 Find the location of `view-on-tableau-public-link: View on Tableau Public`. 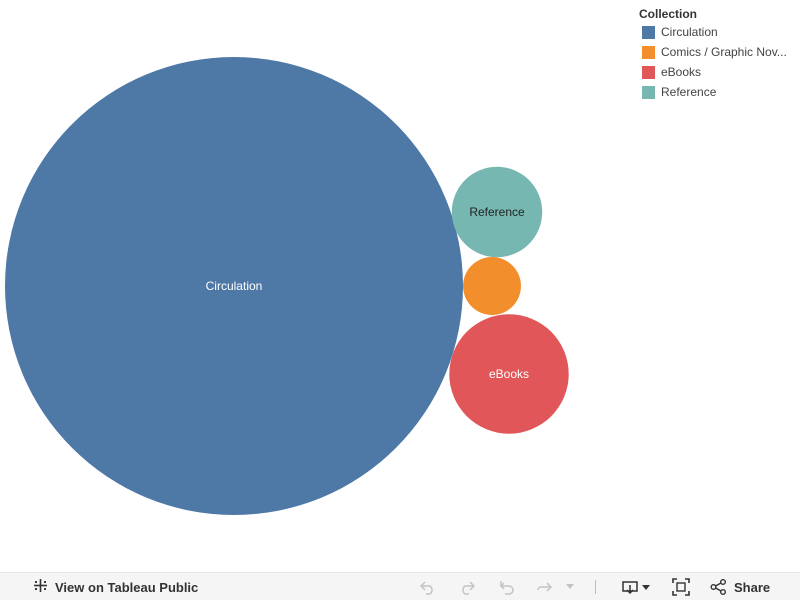

view-on-tableau-public-link: View on Tableau Public is located at coordinates (115, 587).